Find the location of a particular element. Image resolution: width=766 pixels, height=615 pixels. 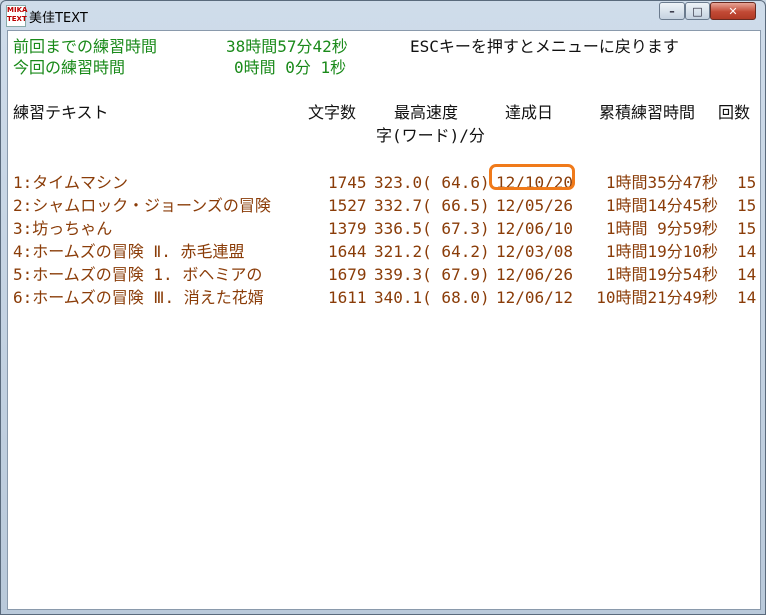

row-time: 1時間 9分59秒 is located at coordinates (661, 228).